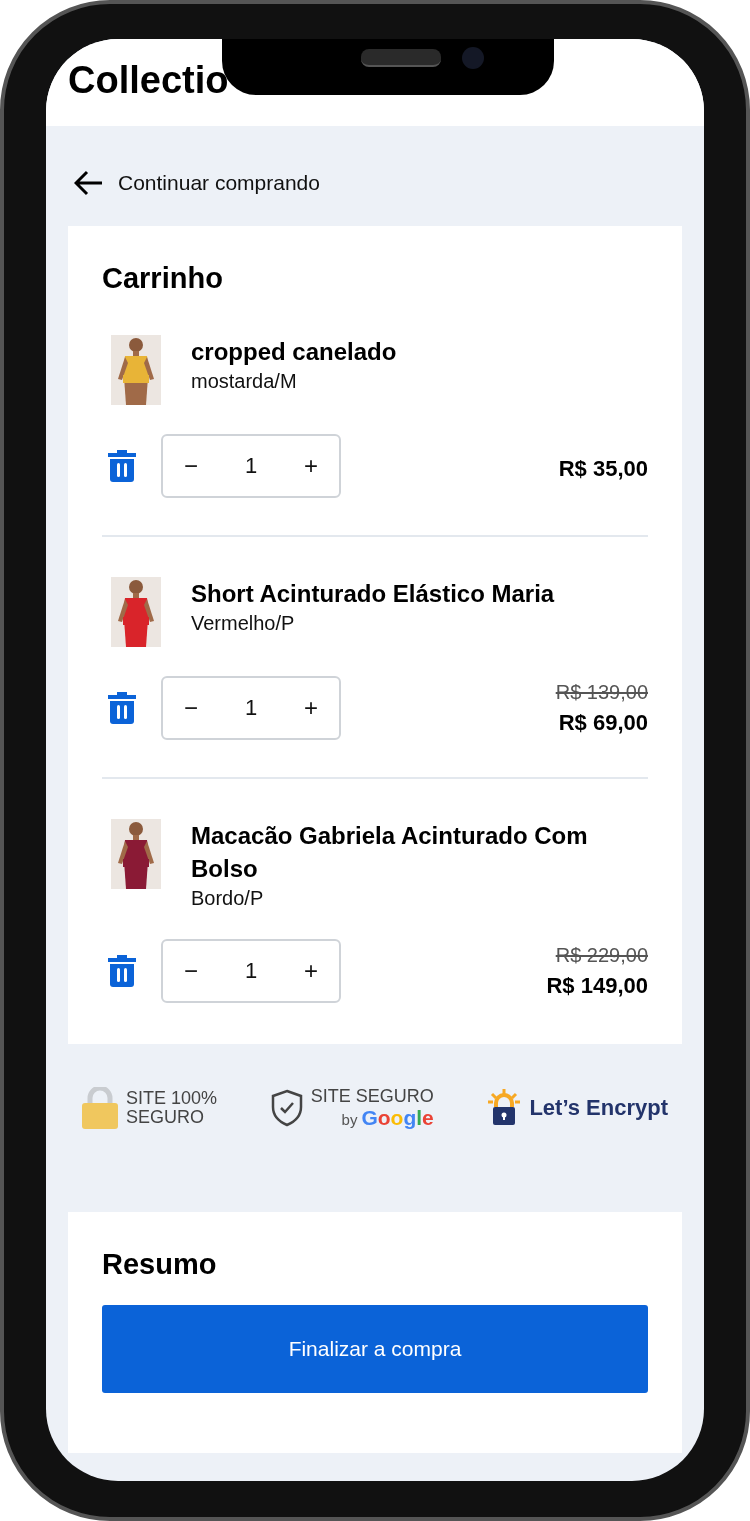 The image size is (750, 1521). What do you see at coordinates (219, 183) in the screenshot?
I see `back-link: Continuar comprando` at bounding box center [219, 183].